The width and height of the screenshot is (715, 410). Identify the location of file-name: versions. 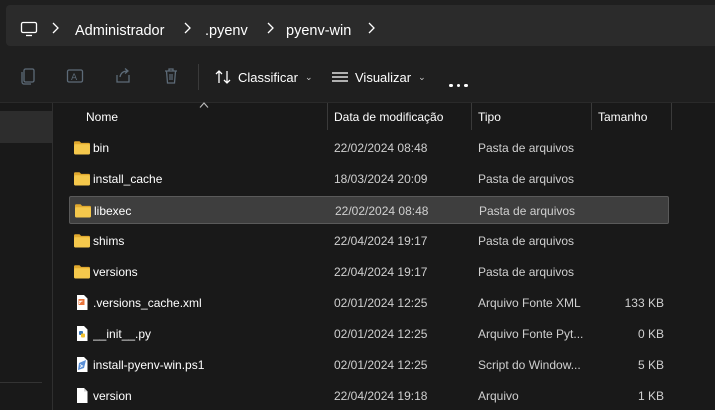
(115, 272).